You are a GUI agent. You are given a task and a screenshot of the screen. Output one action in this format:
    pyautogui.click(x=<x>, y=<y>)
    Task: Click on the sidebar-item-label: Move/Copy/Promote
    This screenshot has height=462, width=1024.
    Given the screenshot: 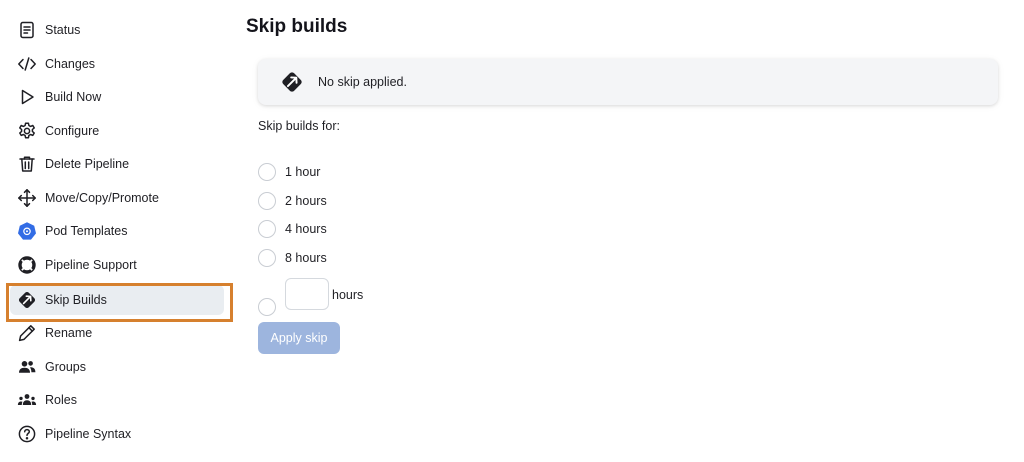 What is the action you would take?
    pyautogui.click(x=102, y=198)
    